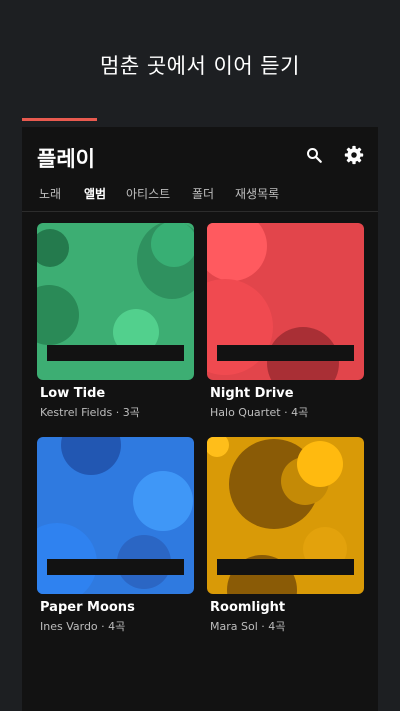  What do you see at coordinates (73, 393) in the screenshot?
I see `album-title: Low Tide` at bounding box center [73, 393].